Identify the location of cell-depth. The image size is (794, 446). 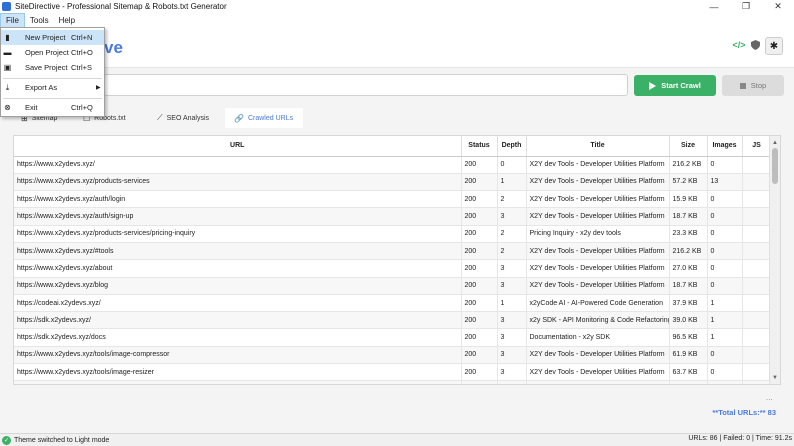
(512, 382).